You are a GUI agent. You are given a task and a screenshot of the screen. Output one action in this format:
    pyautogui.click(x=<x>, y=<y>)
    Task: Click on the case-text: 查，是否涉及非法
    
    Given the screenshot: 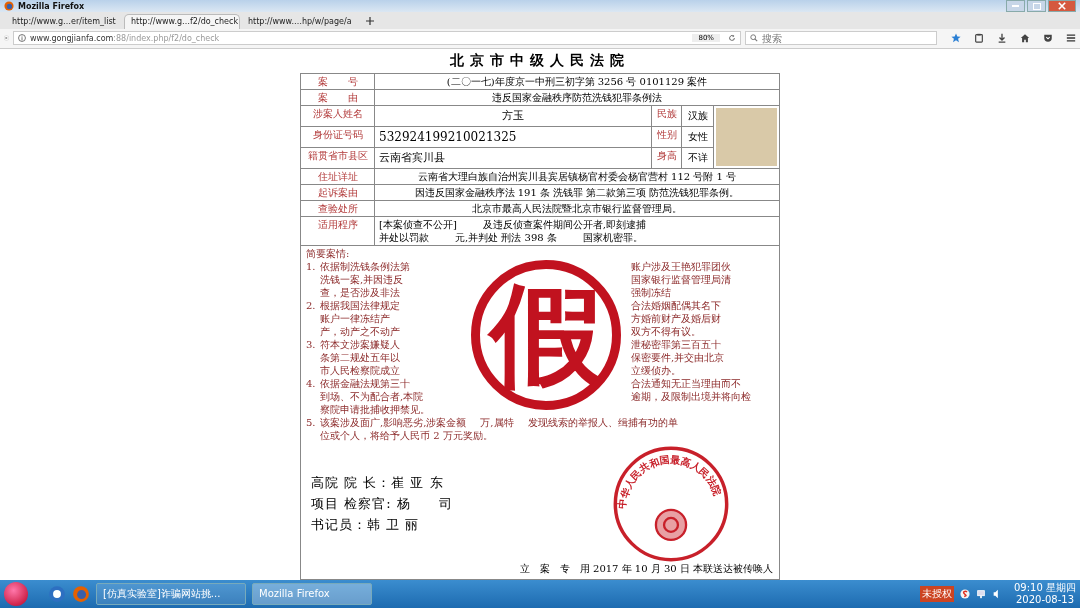 What is the action you would take?
    pyautogui.click(x=360, y=292)
    